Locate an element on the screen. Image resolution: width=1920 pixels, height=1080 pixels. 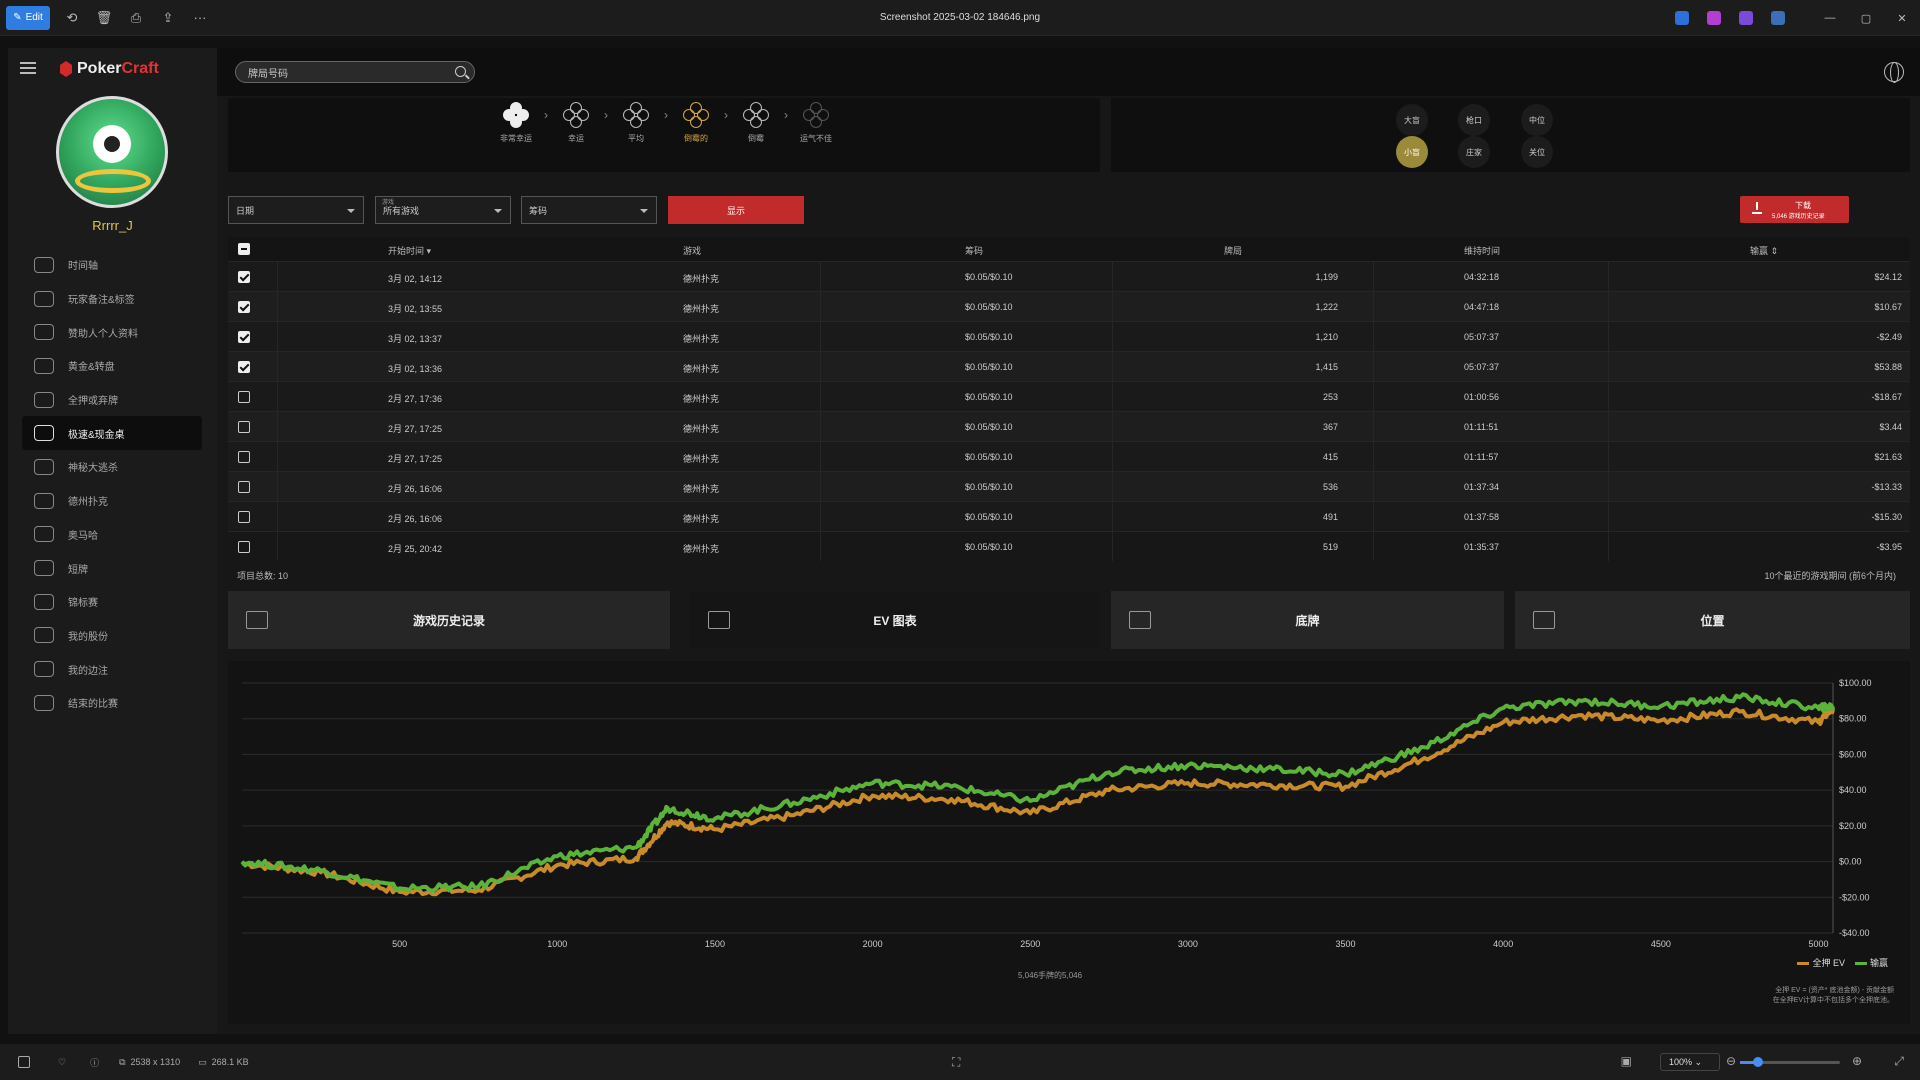
zoom-in-icon: ⊕ is located at coordinates (1857, 1061).